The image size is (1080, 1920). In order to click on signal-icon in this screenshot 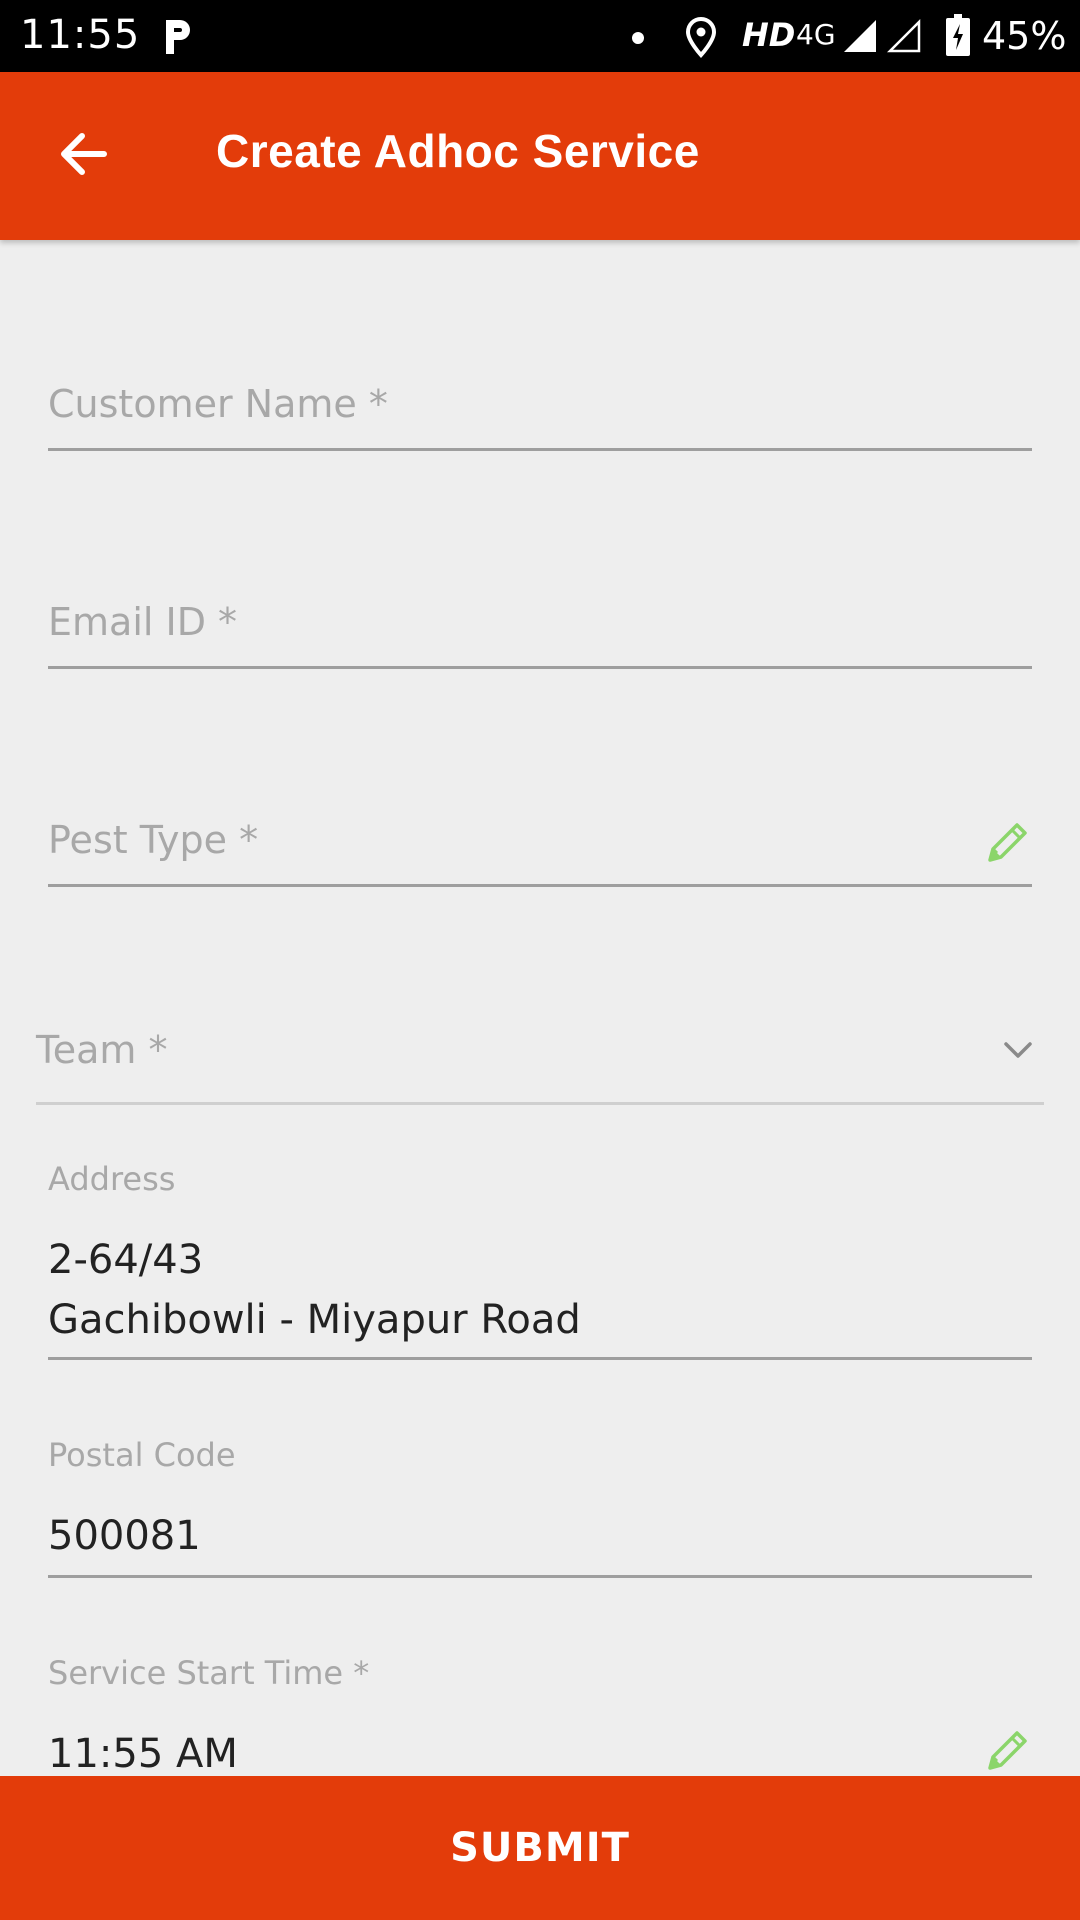, I will do `click(860, 36)`.